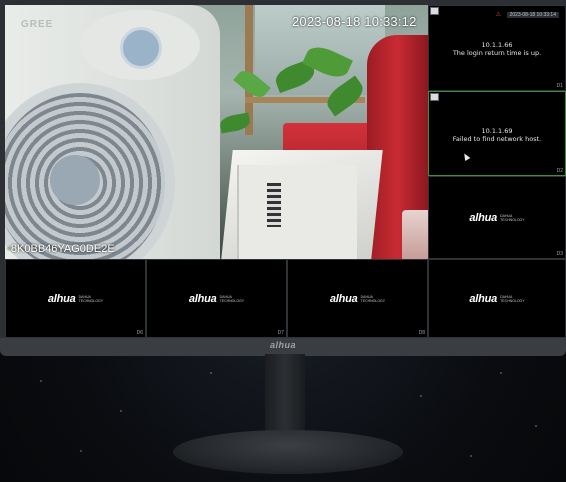 This screenshot has height=482, width=566. What do you see at coordinates (37, 24) in the screenshot?
I see `fan-brand-logo: GREE` at bounding box center [37, 24].